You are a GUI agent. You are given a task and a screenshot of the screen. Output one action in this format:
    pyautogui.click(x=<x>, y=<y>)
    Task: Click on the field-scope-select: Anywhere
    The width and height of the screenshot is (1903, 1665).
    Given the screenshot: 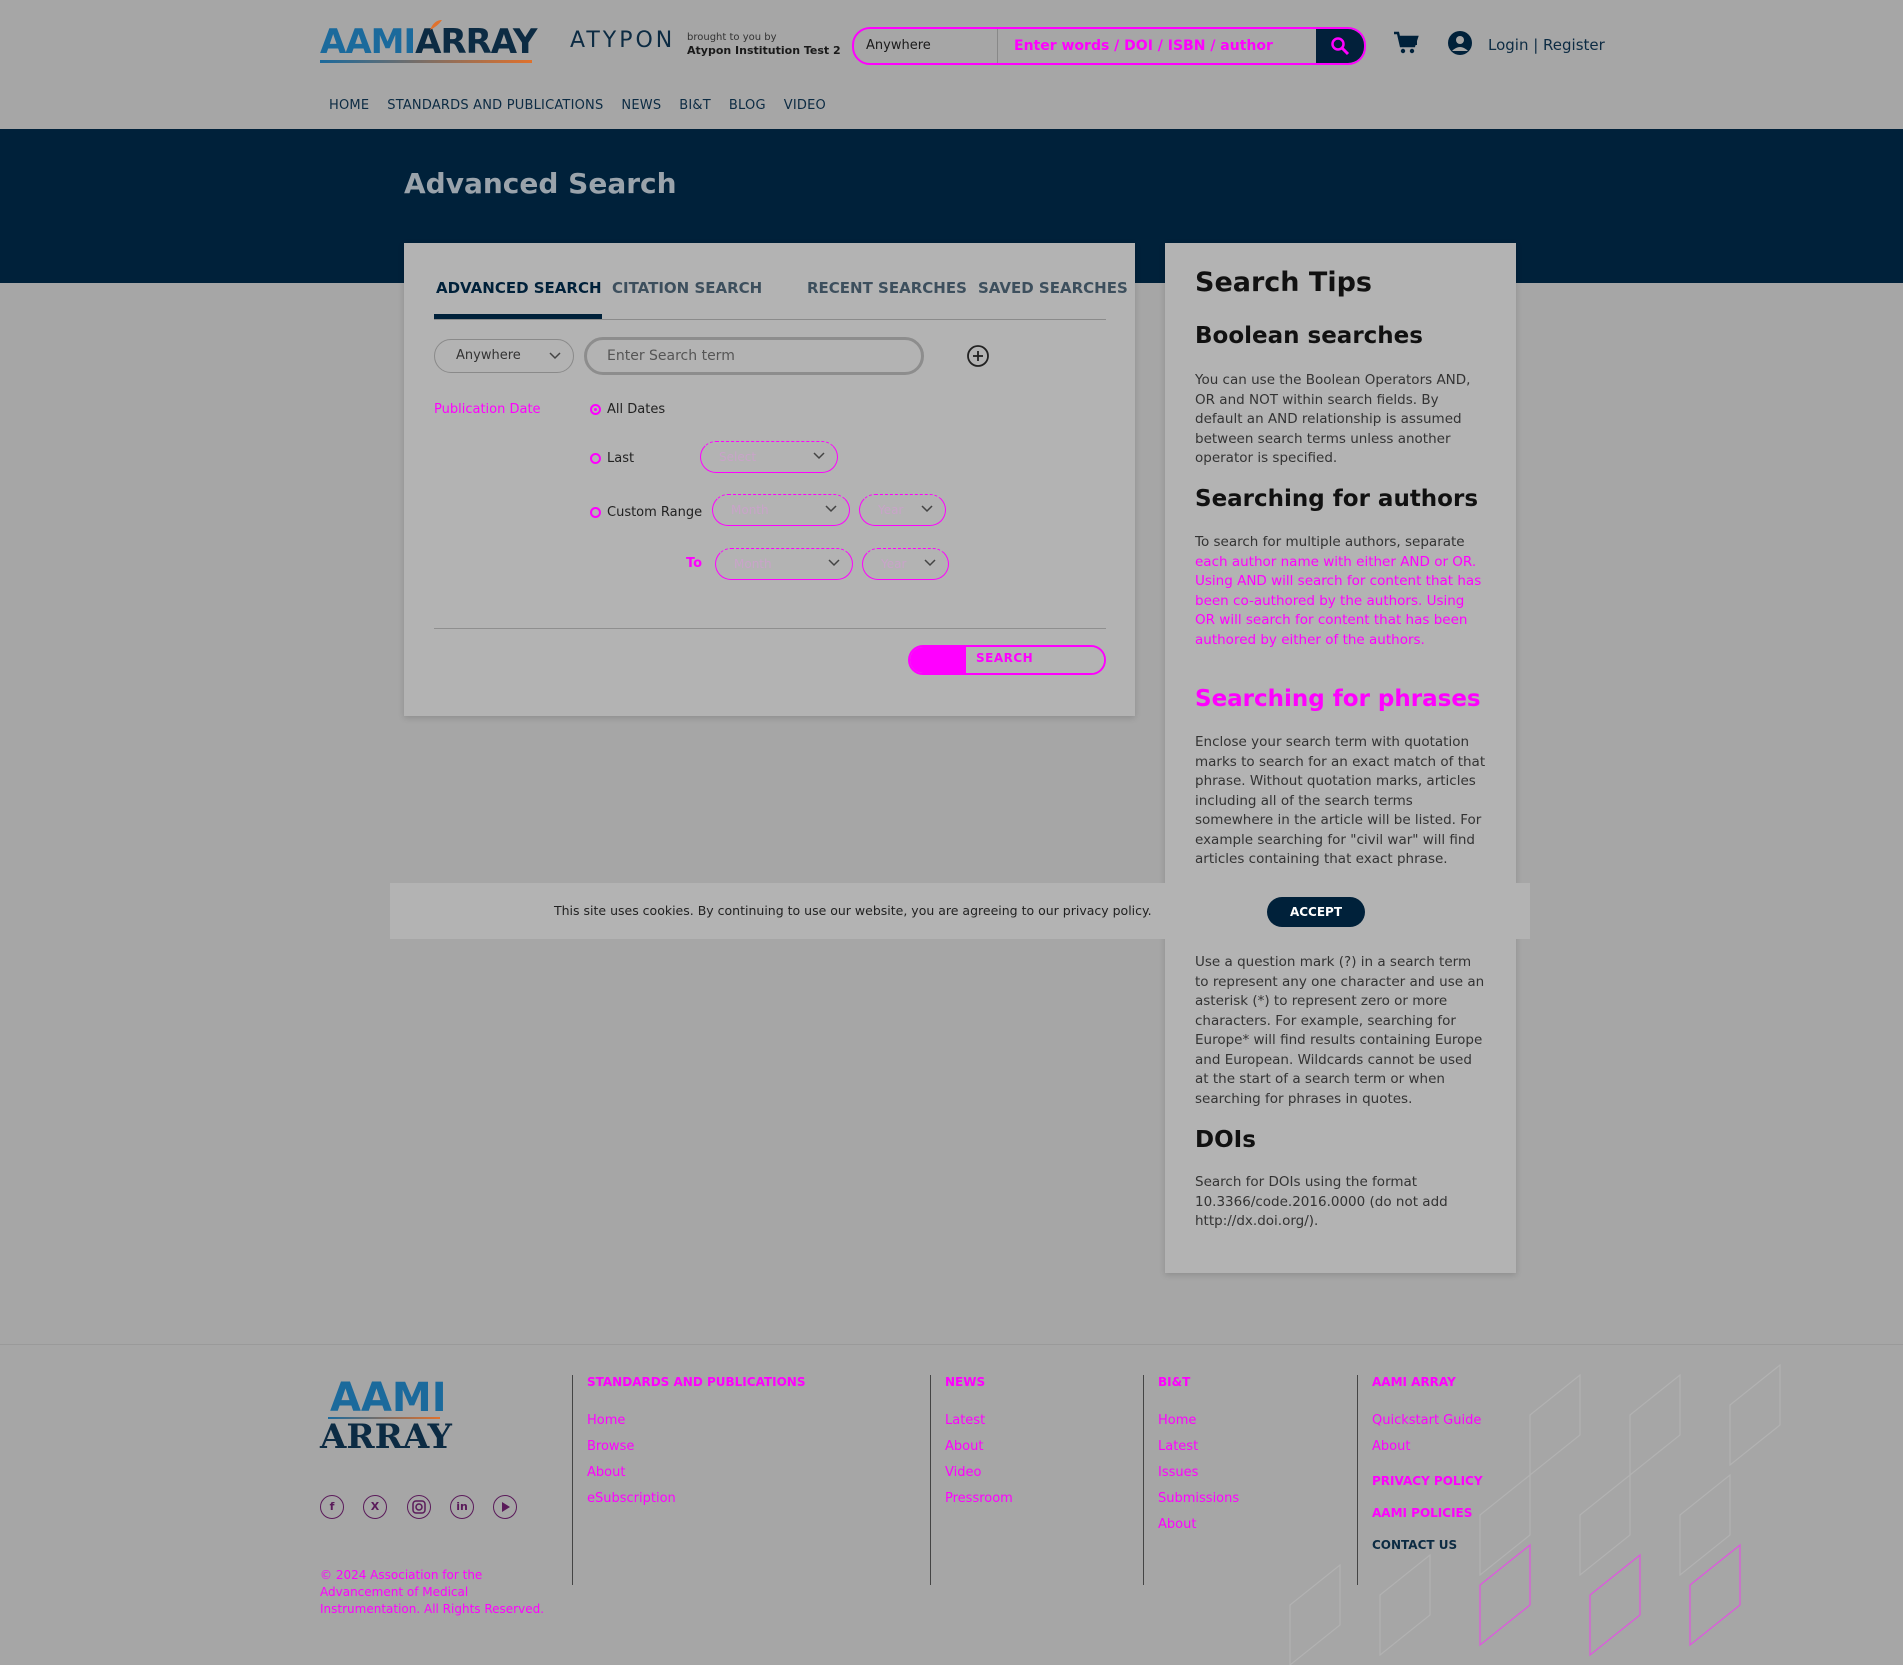 What is the action you would take?
    pyautogui.click(x=504, y=356)
    